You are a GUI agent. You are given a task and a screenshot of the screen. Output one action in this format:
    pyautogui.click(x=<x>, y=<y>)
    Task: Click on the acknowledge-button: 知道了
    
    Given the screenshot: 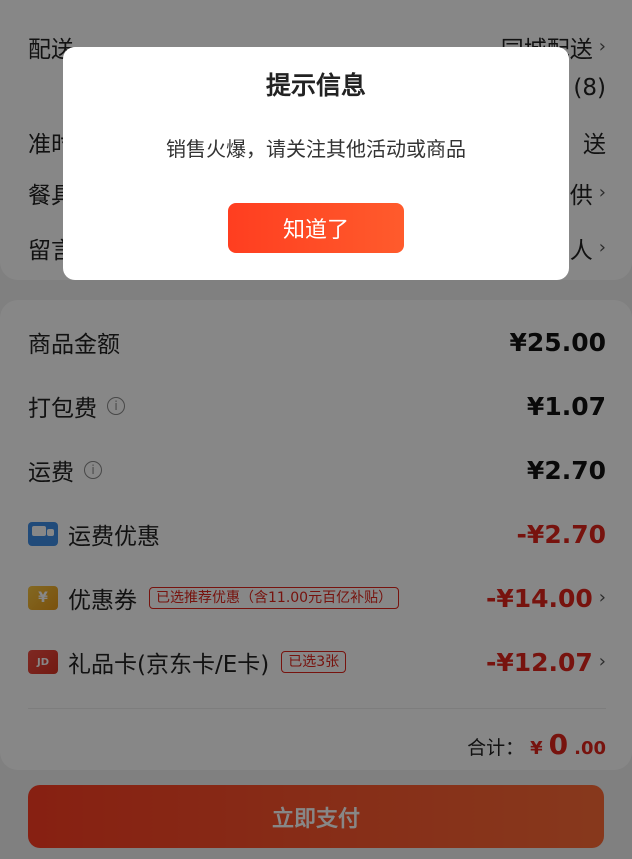 What is the action you would take?
    pyautogui.click(x=316, y=228)
    